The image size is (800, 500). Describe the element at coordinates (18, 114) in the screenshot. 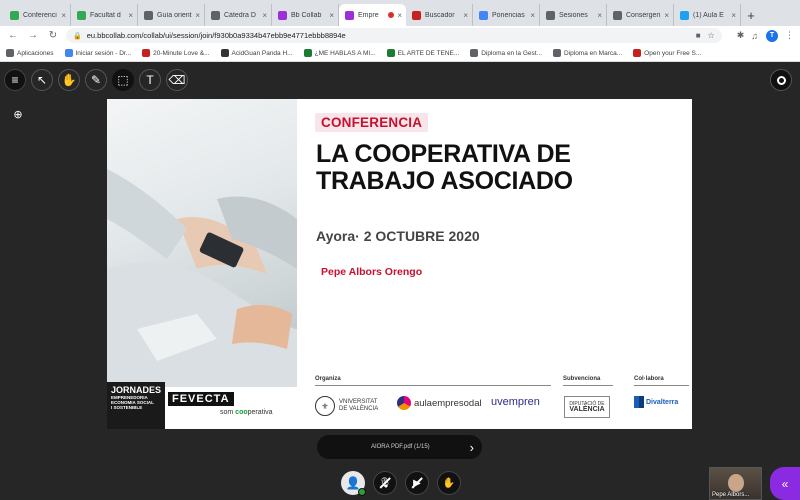

I see `zoom-icon: ⊕` at that location.